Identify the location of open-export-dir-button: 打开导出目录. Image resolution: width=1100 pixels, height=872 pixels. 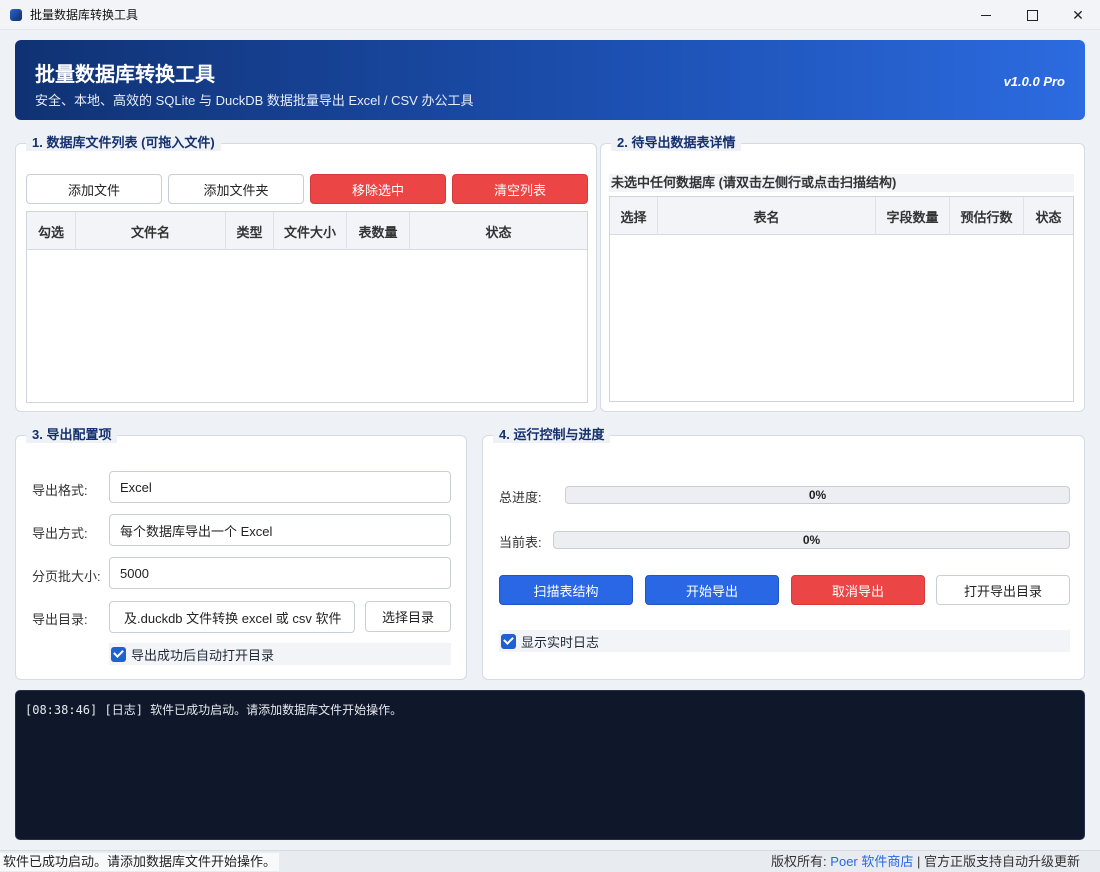
(1003, 590).